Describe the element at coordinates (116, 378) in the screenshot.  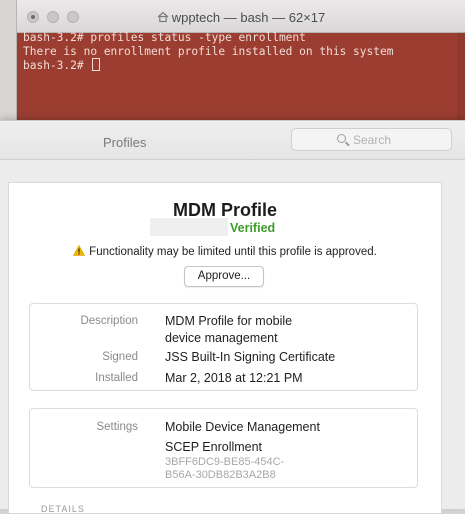
I see `installed-label: Installed` at that location.